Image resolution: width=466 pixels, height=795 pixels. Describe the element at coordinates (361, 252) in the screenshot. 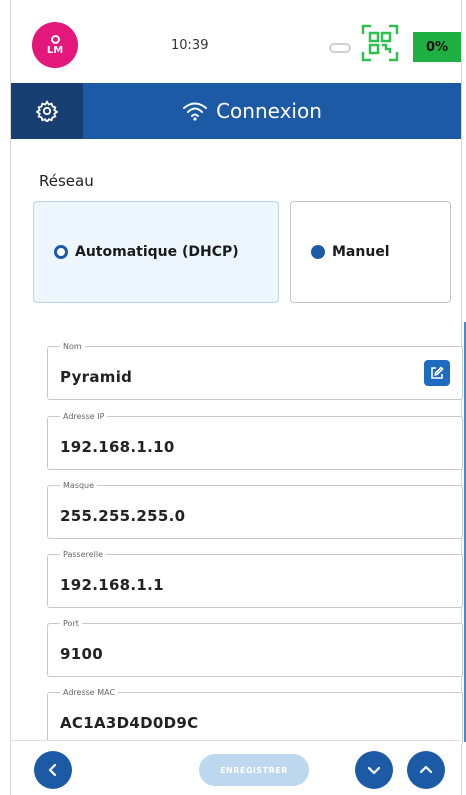

I see `mode-manual-label: Manuel` at that location.